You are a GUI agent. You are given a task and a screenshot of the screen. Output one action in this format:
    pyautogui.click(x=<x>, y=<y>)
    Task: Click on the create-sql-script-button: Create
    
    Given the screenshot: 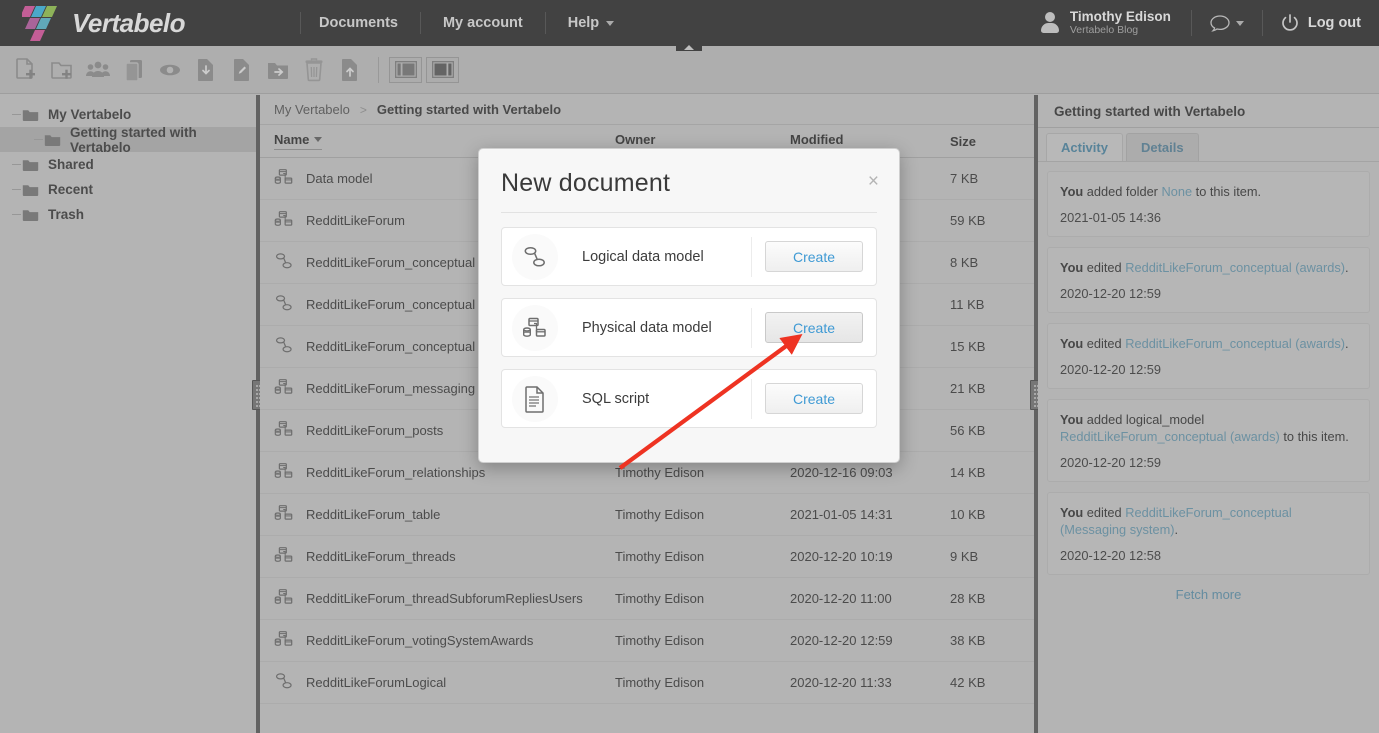 What is the action you would take?
    pyautogui.click(x=814, y=398)
    